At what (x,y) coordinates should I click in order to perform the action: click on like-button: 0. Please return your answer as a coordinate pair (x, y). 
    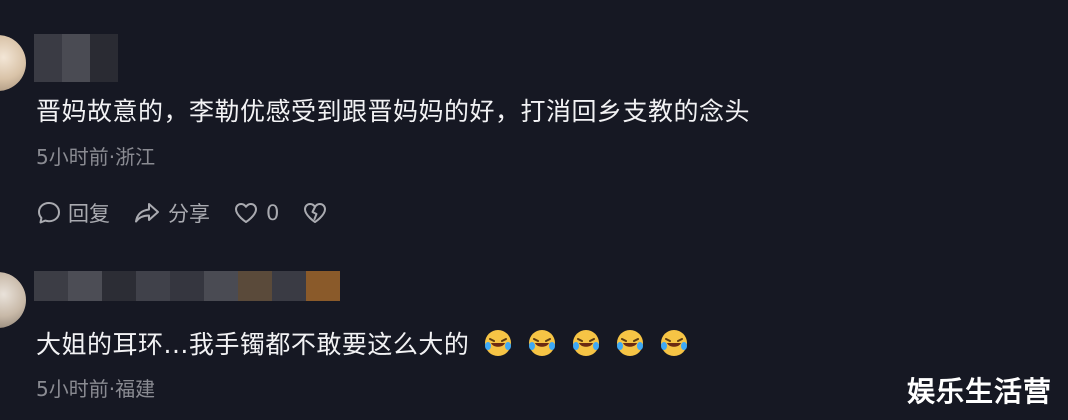
    Looking at the image, I should click on (255, 213).